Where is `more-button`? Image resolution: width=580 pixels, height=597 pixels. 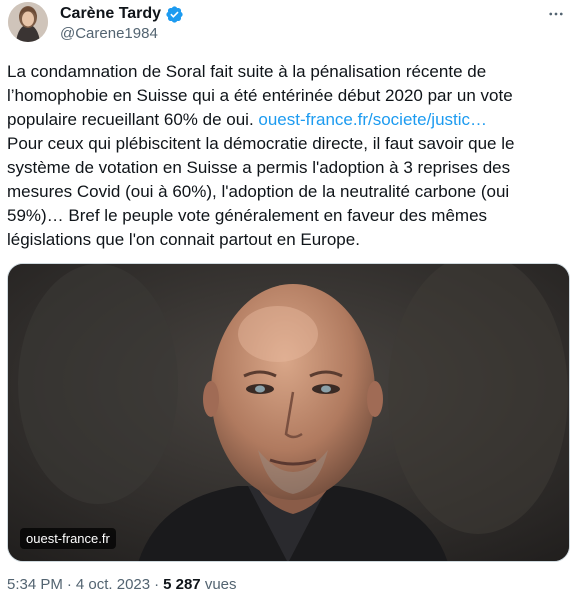
more-button is located at coordinates (556, 14).